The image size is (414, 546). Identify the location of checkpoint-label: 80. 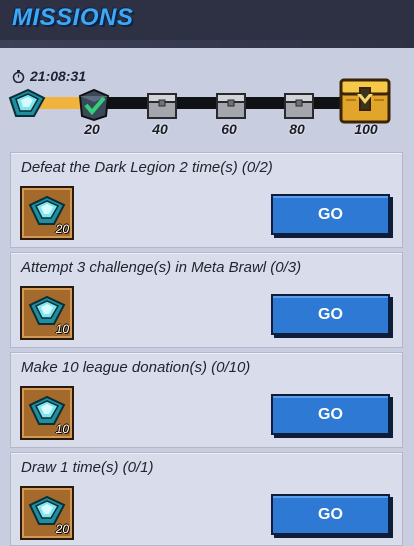
(297, 129).